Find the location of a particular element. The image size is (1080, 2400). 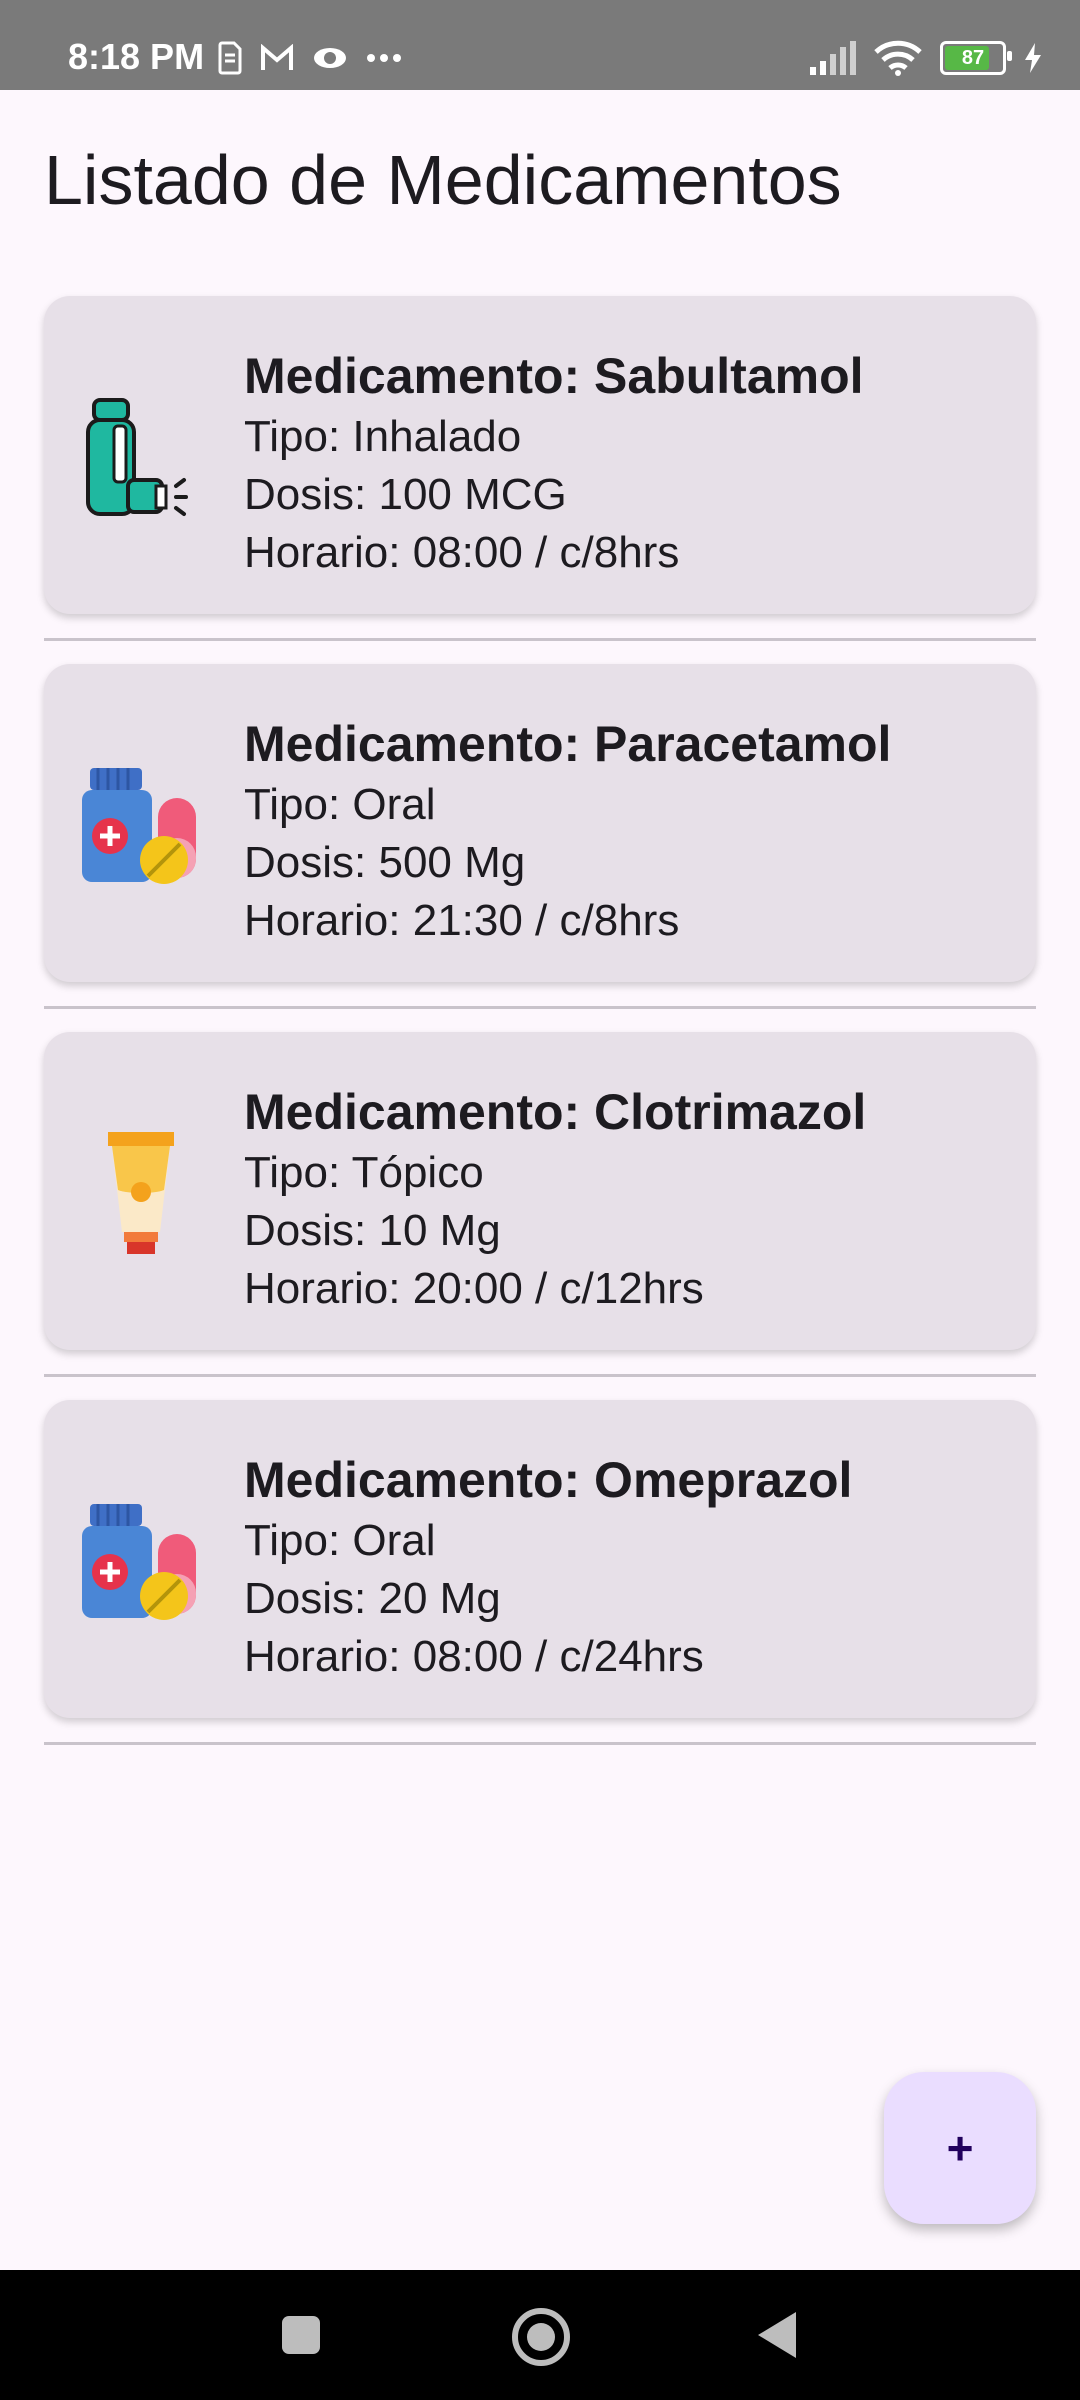

page-title: Listado de Medicamentos is located at coordinates (443, 180).